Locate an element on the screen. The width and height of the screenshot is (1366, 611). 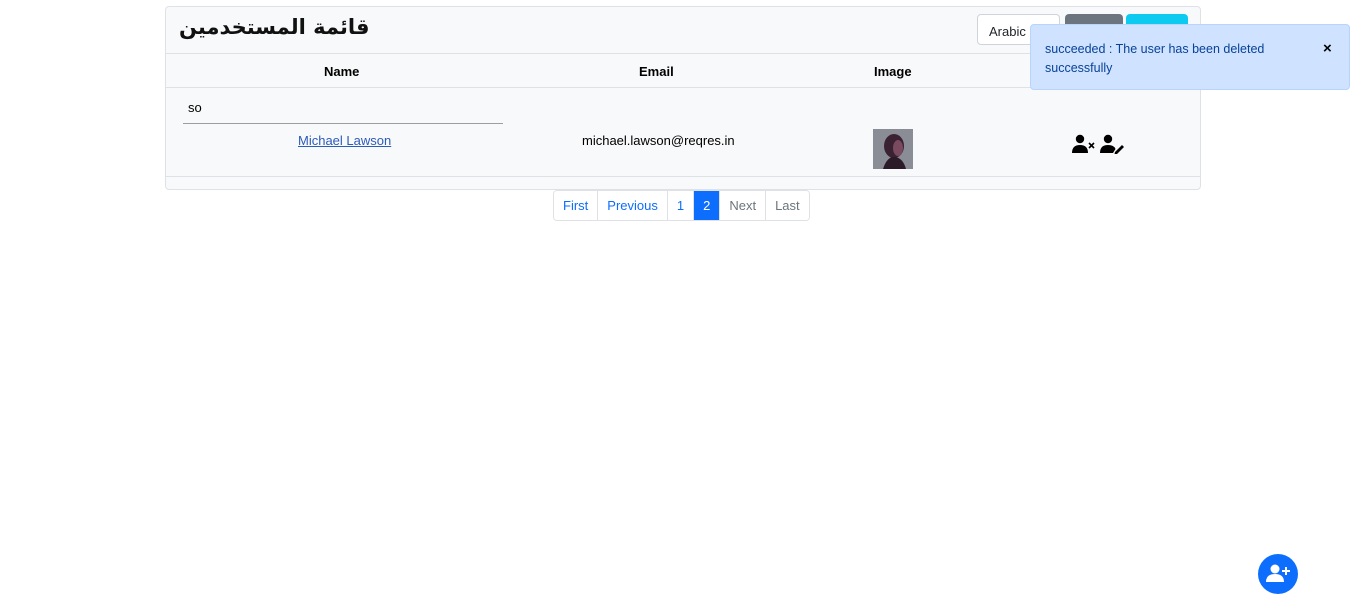
column-header-email: Email is located at coordinates (656, 71).